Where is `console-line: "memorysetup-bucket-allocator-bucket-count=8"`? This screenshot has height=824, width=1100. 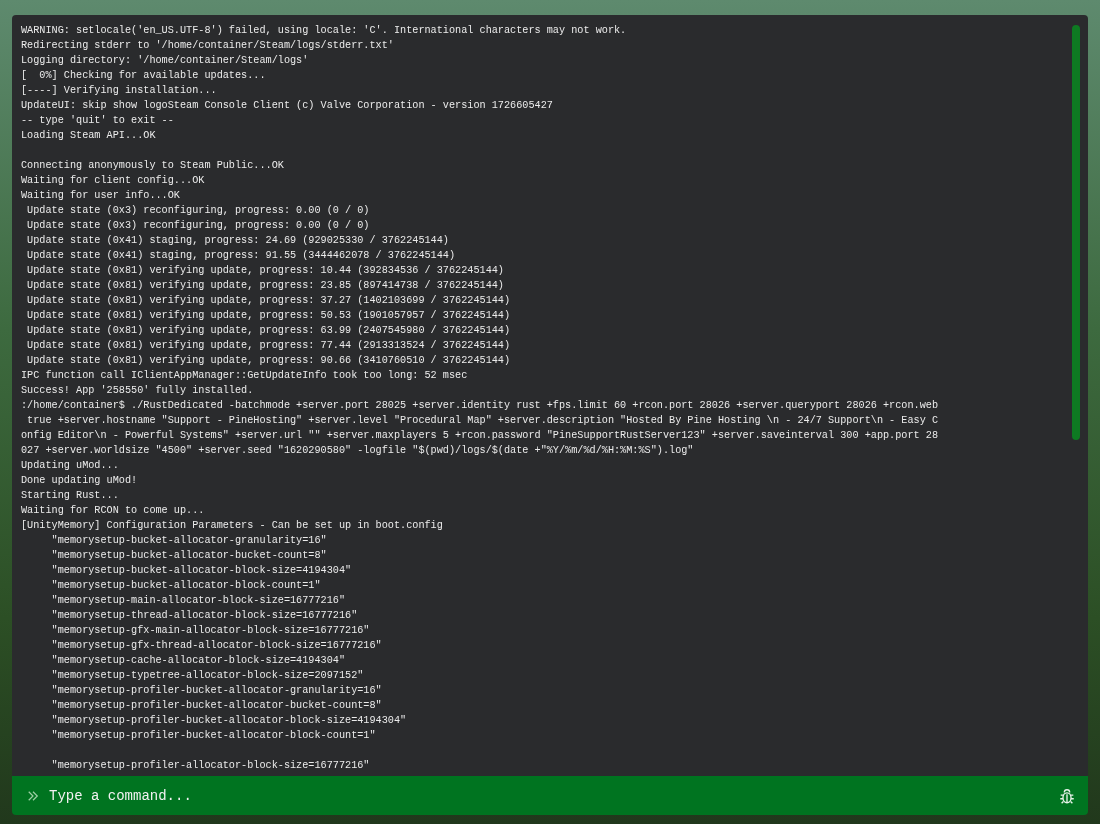
console-line: "memorysetup-bucket-allocator-bucket-count=8" is located at coordinates (188, 556).